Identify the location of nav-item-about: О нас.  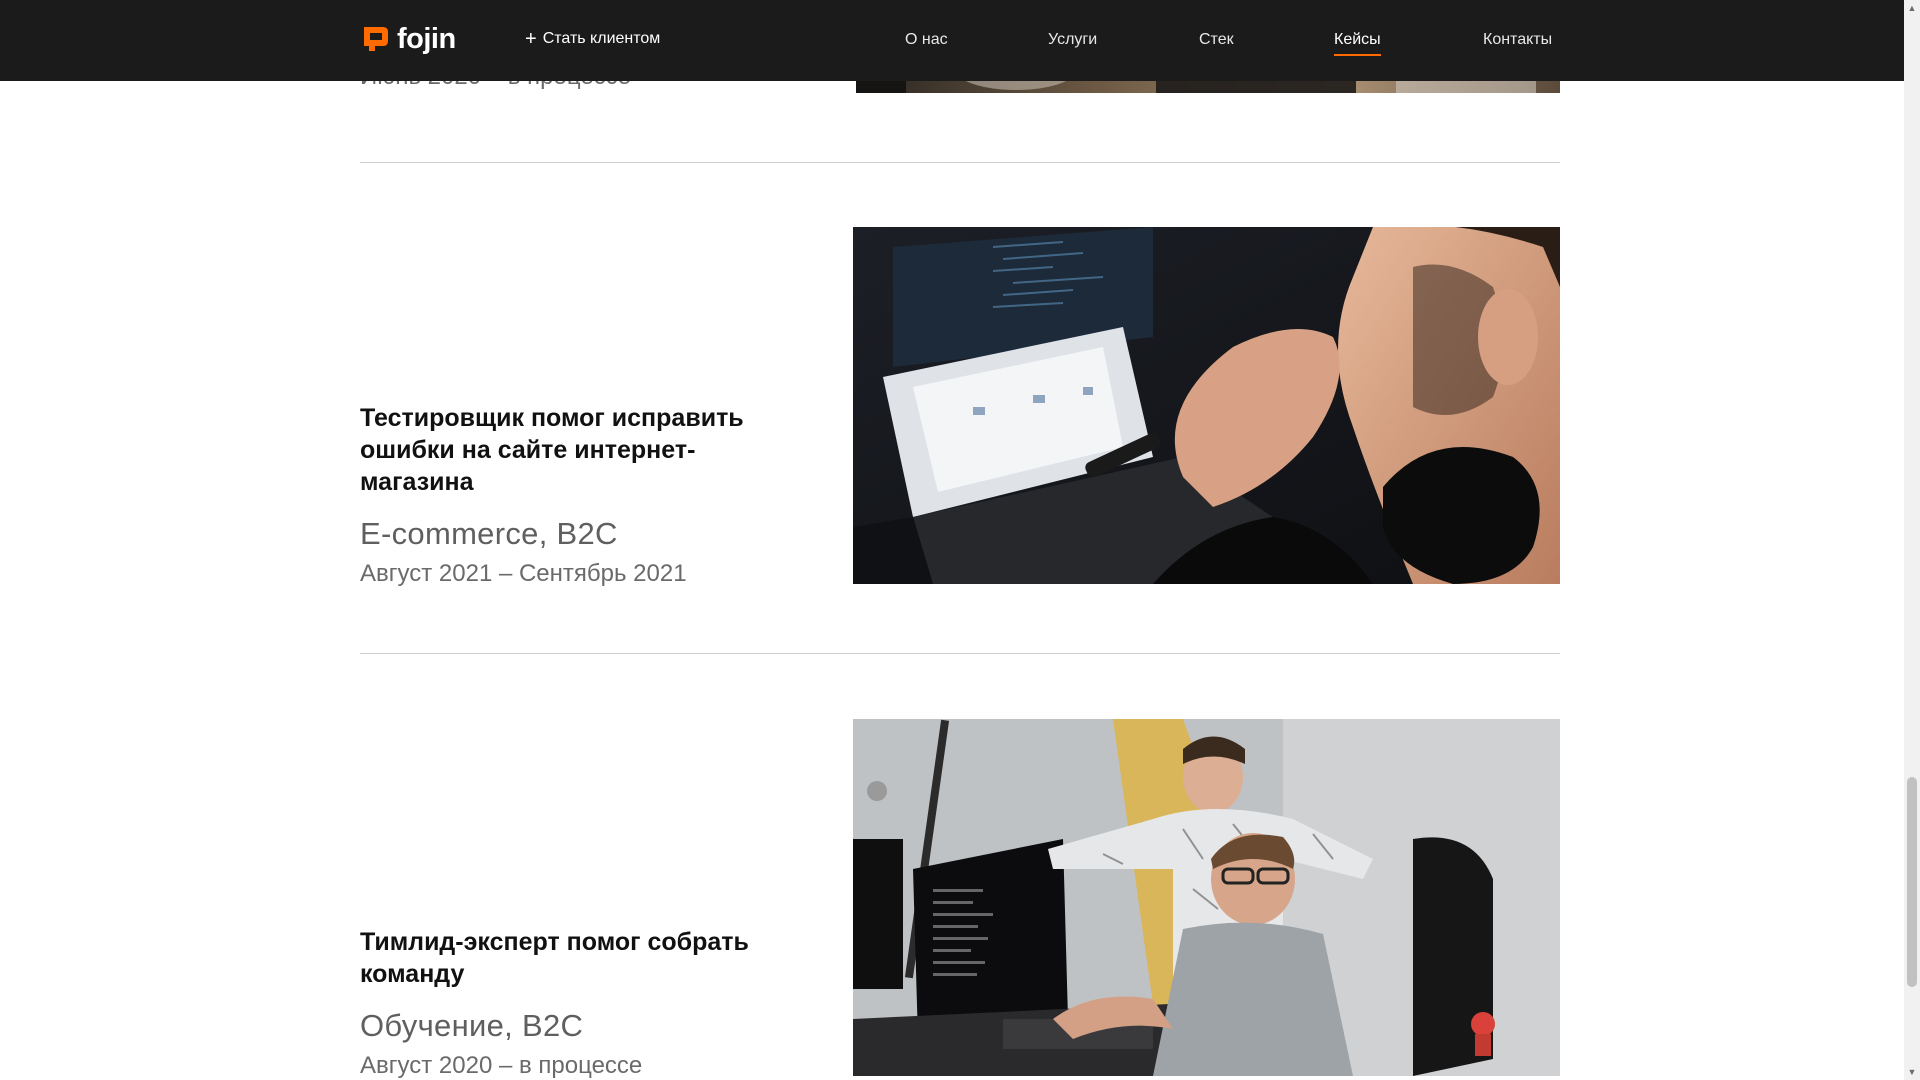
(926, 40).